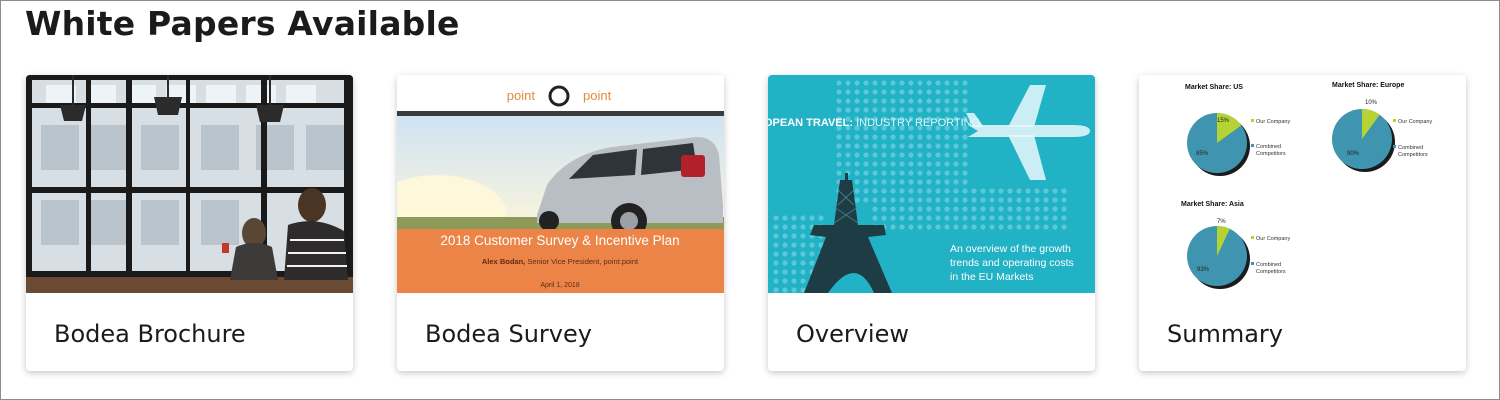  What do you see at coordinates (503, 261) in the screenshot?
I see `byline-name: Alex Bodan,` at bounding box center [503, 261].